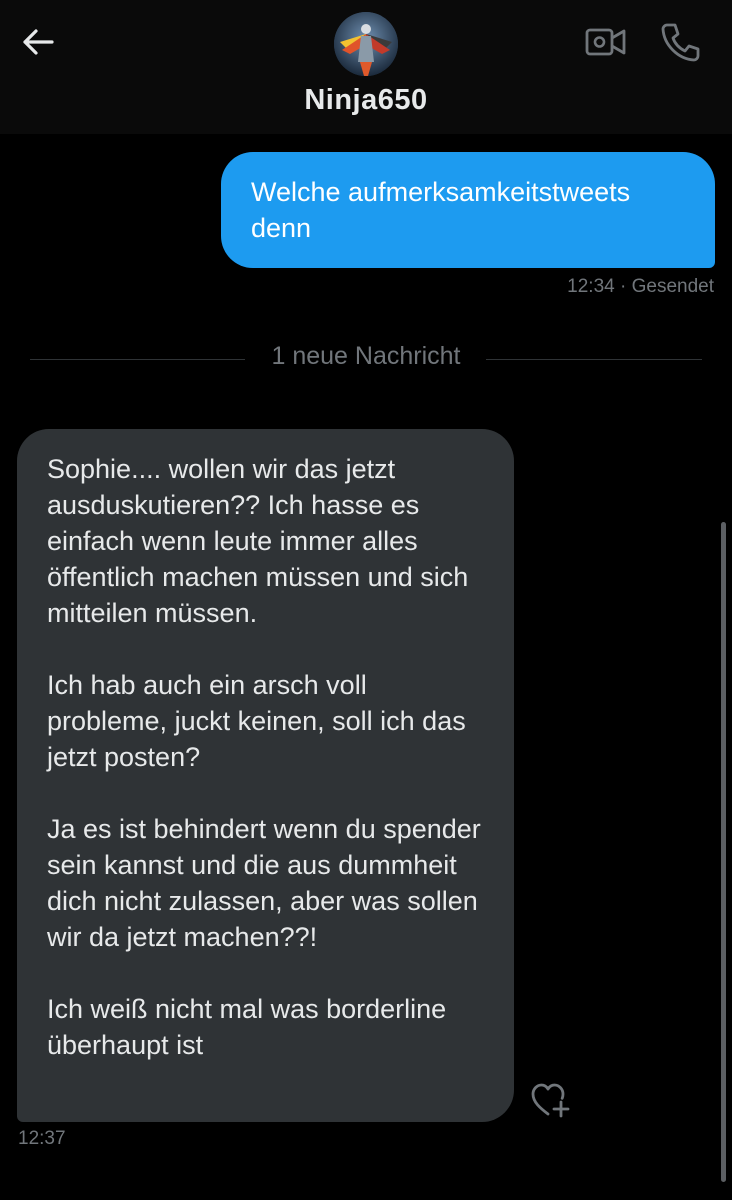 This screenshot has width=732, height=1200. I want to click on divider-line-right, so click(594, 359).